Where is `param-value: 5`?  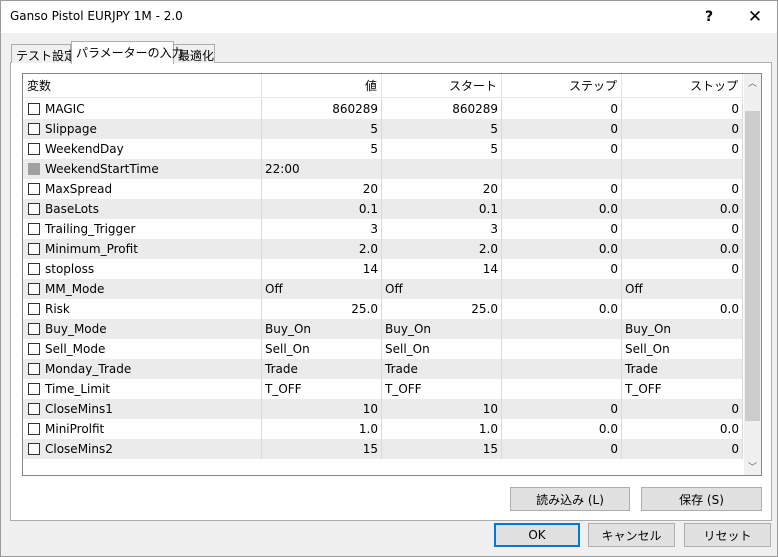
param-value: 5 is located at coordinates (322, 149).